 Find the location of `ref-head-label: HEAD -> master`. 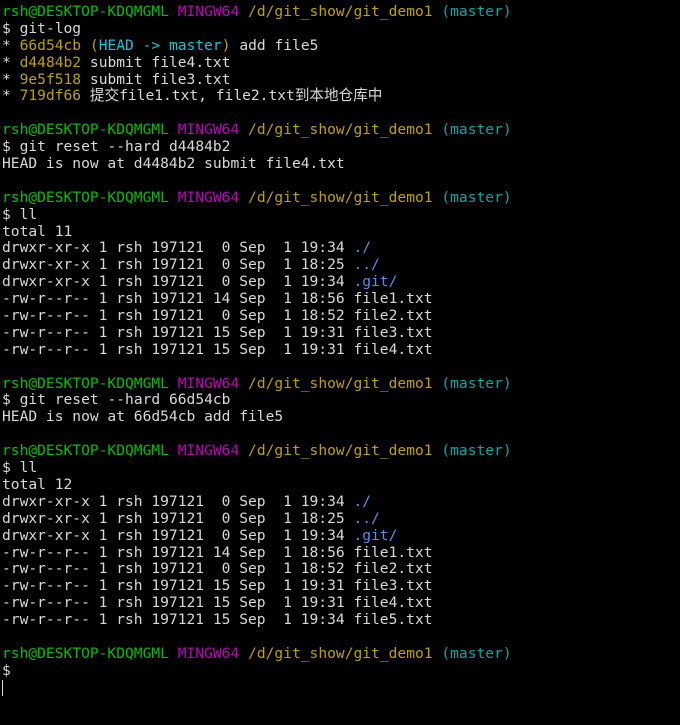

ref-head-label: HEAD -> master is located at coordinates (160, 45).